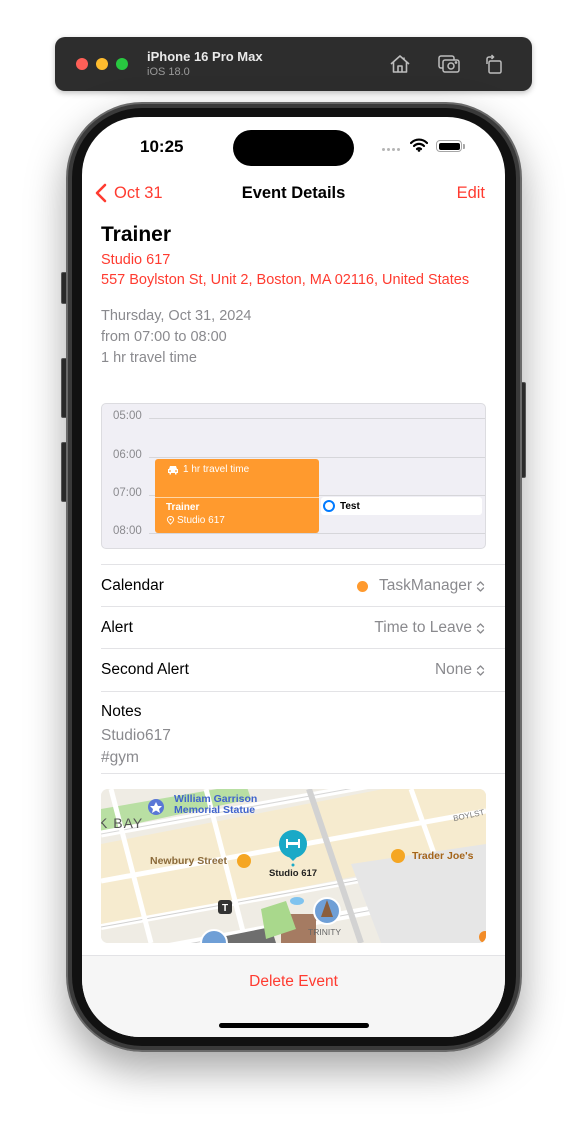 The image size is (587, 1127). What do you see at coordinates (401, 506) in the screenshot?
I see `other-event-block: Test` at bounding box center [401, 506].